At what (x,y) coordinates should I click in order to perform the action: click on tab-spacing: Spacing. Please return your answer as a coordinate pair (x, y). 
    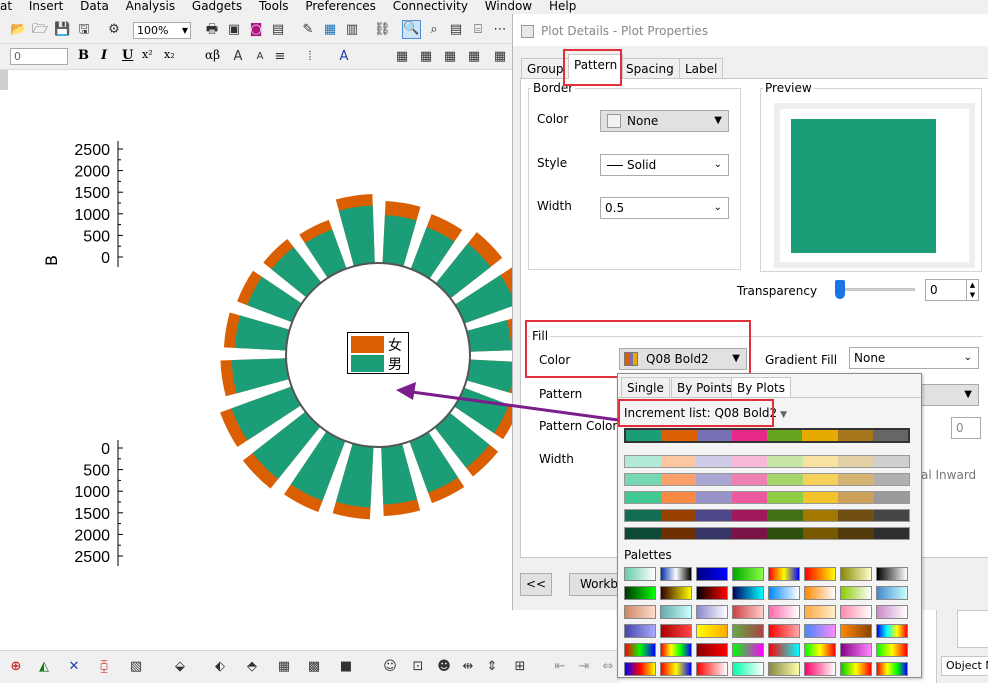
    Looking at the image, I should click on (650, 68).